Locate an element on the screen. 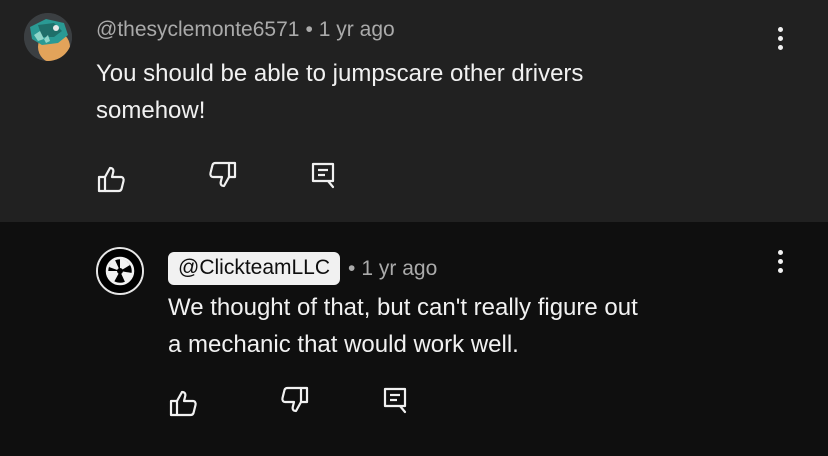 This screenshot has height=456, width=828. comment-author-handle: @thesyclemonte6571 is located at coordinates (197, 29).